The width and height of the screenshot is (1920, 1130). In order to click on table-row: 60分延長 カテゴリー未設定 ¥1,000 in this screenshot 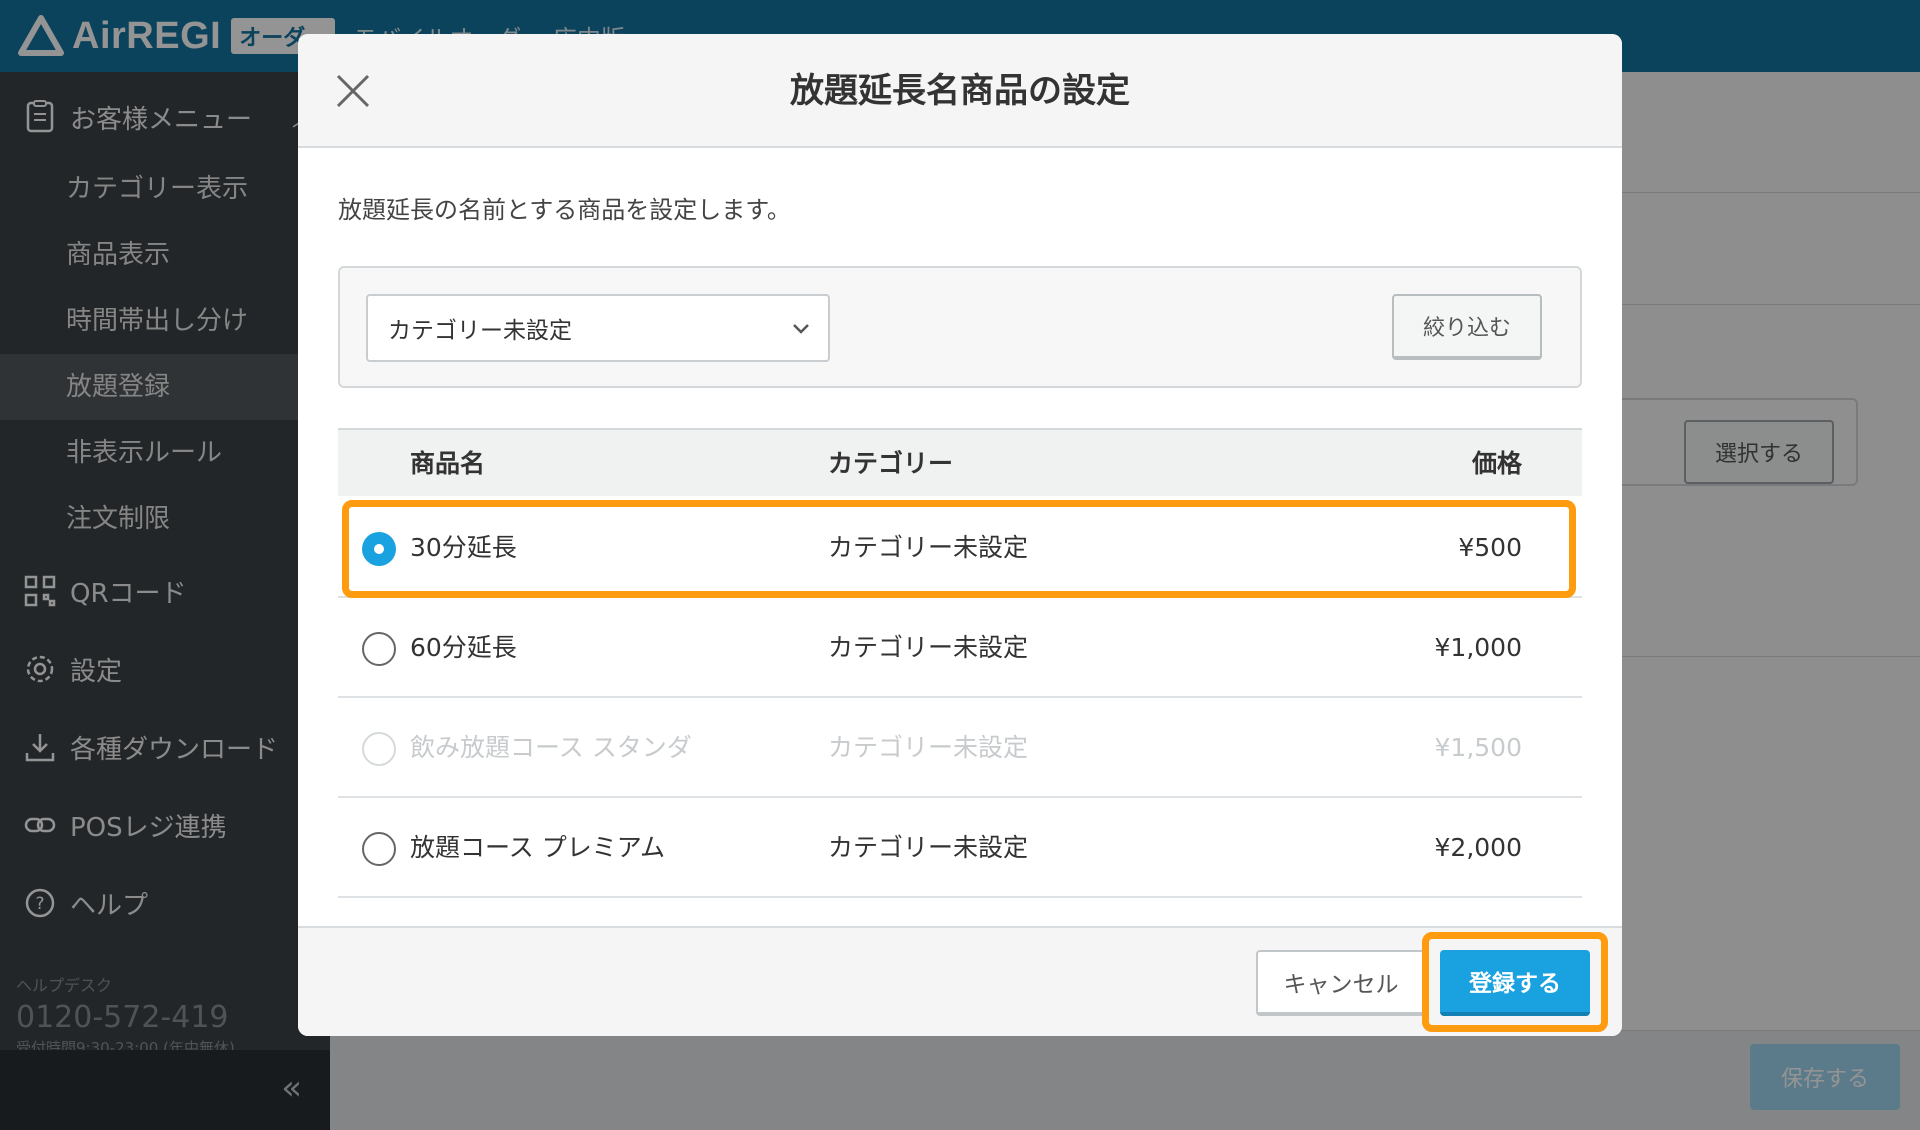, I will do `click(960, 648)`.